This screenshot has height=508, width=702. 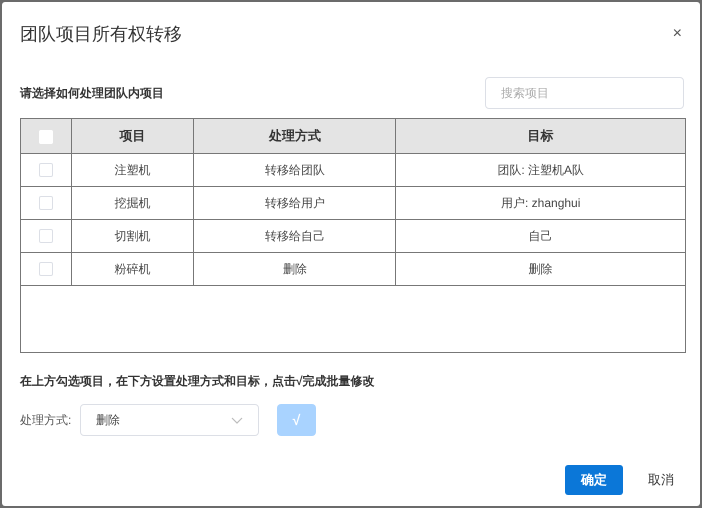 I want to click on column-header: 处理方式, so click(x=295, y=136).